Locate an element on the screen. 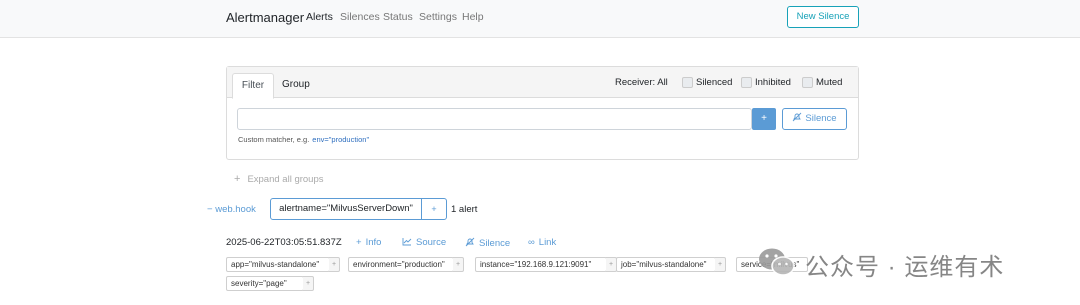 Image resolution: width=1080 pixels, height=305 pixels. group-collapse-toggle: − web.hook is located at coordinates (231, 209).